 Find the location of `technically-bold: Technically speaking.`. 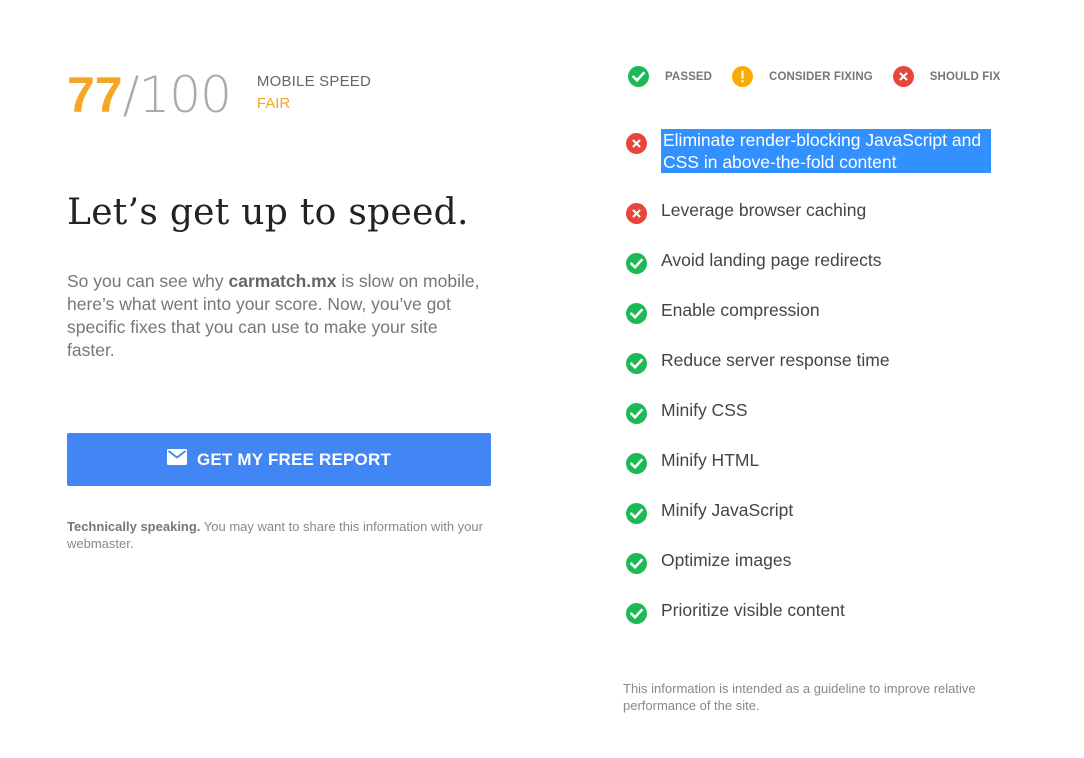

technically-bold: Technically speaking. is located at coordinates (134, 526).